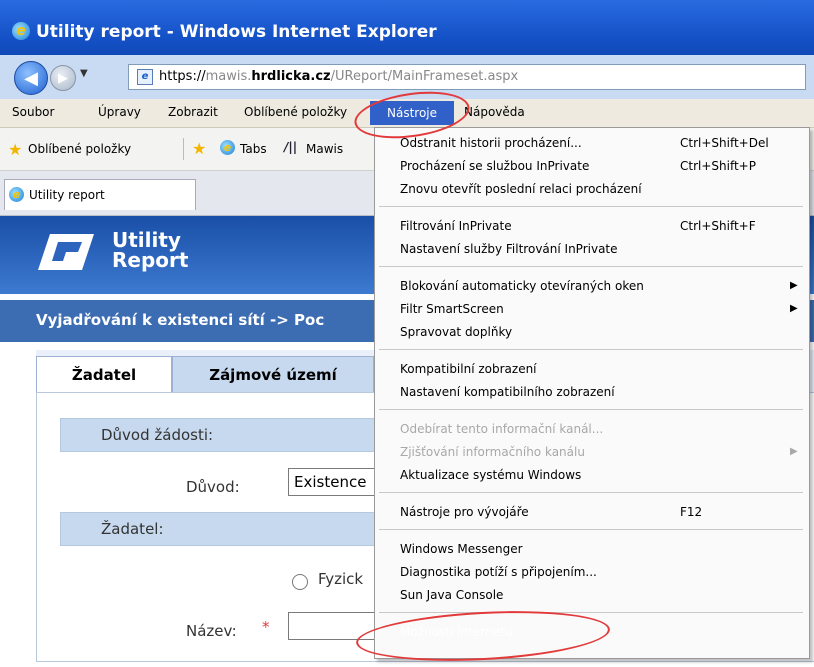 The height and width of the screenshot is (667, 814). I want to click on menu-shortcut: F12, so click(691, 512).